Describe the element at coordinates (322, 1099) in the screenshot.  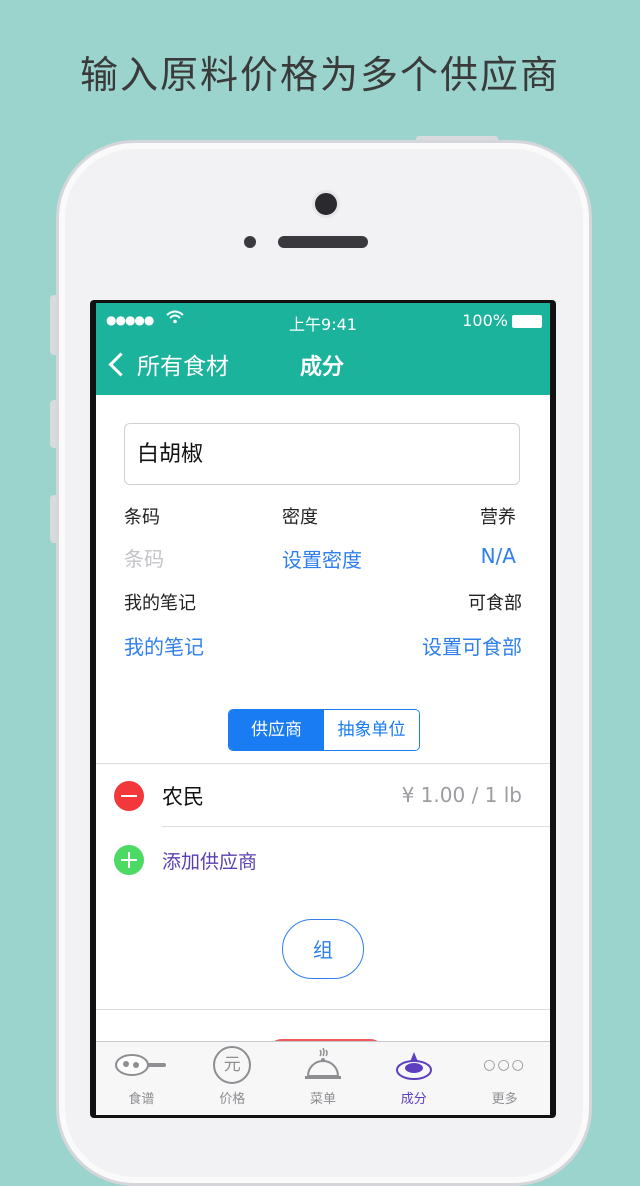
I see `tab-label: 菜单` at that location.